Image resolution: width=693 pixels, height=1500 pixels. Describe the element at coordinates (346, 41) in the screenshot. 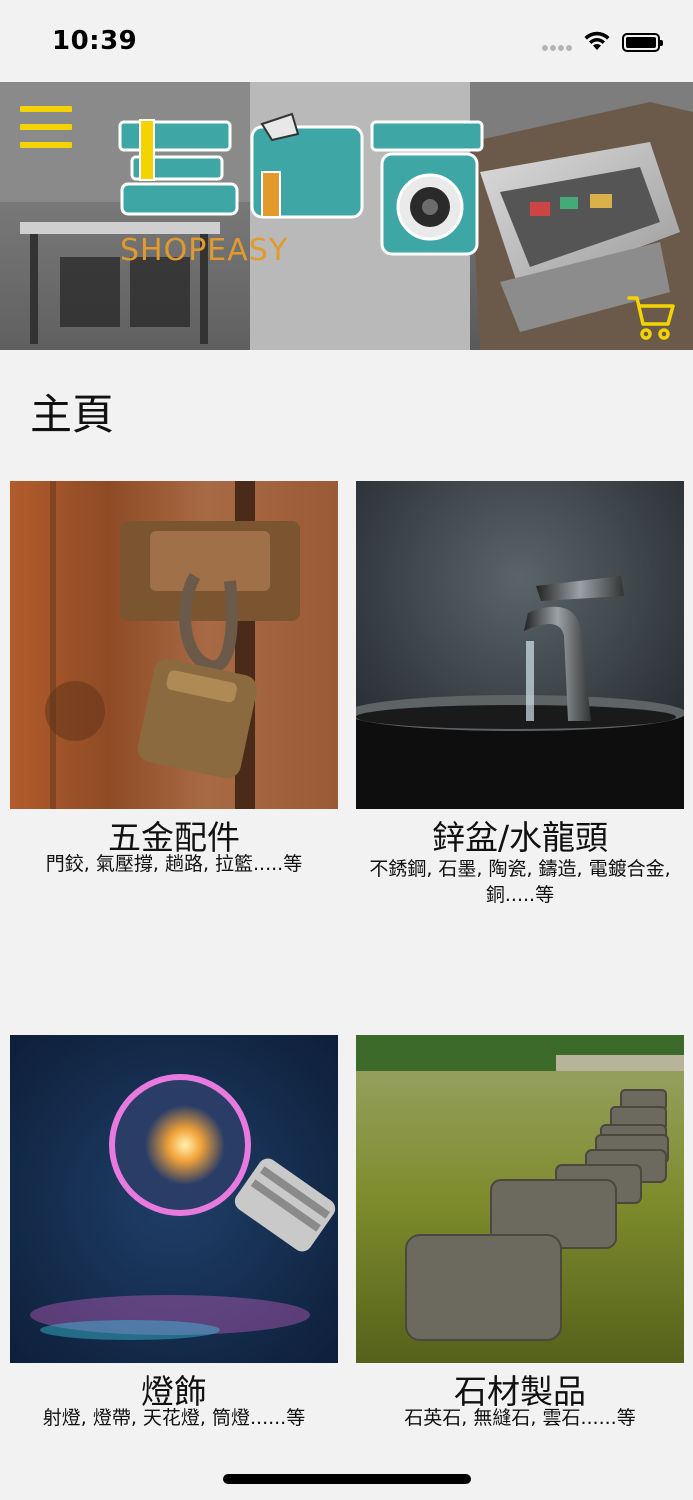

I see `status-bar: 10:39` at that location.